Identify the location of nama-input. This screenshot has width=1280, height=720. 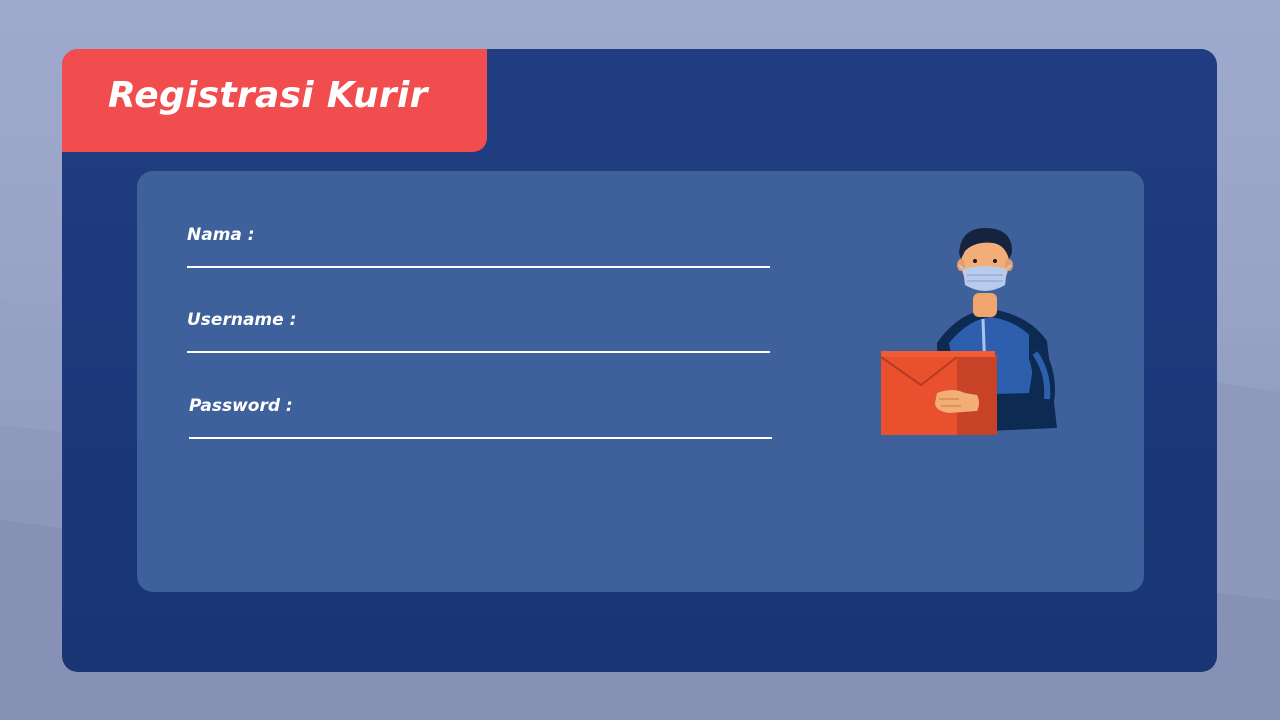
(478, 258).